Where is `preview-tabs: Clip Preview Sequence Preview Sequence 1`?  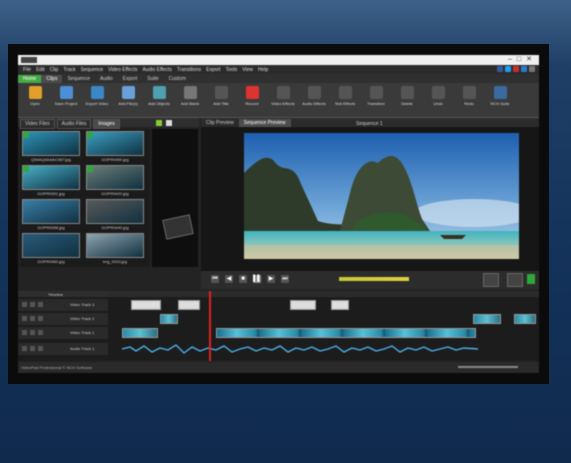 preview-tabs: Clip Preview Sequence Preview Sequence 1 is located at coordinates (370, 122).